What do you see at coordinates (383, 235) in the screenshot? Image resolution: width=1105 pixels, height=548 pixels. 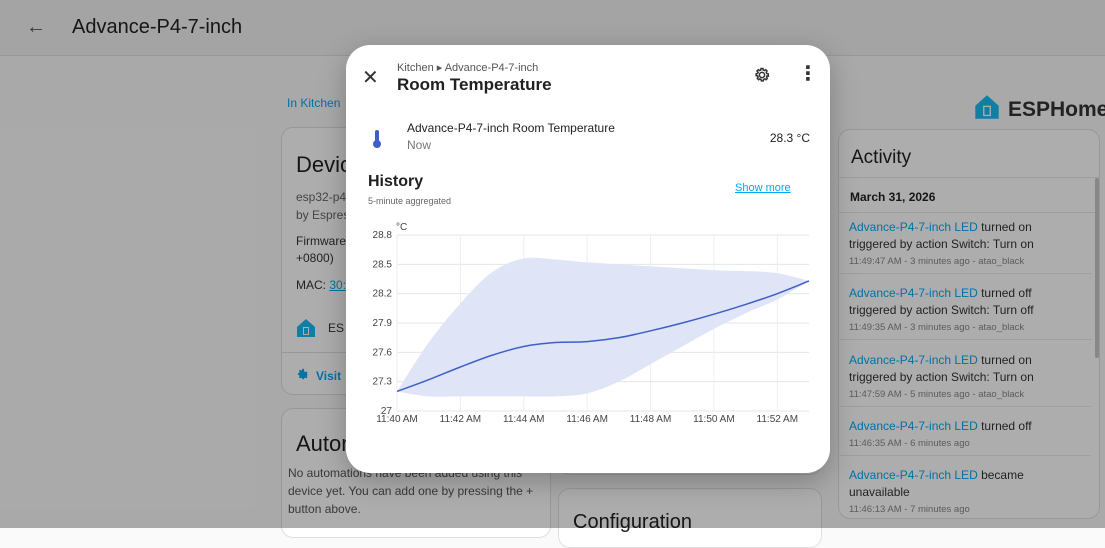 I see `y-tick-label: 28.8` at bounding box center [383, 235].